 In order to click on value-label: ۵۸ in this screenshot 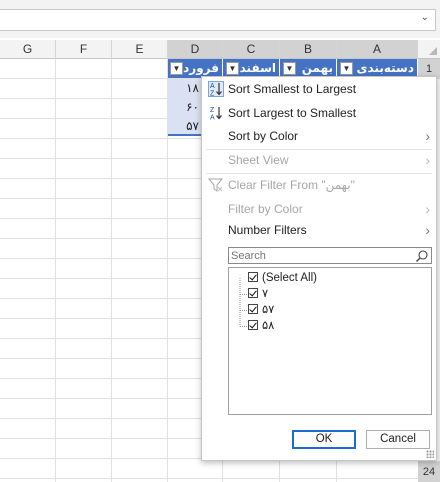, I will do `click(268, 326)`.